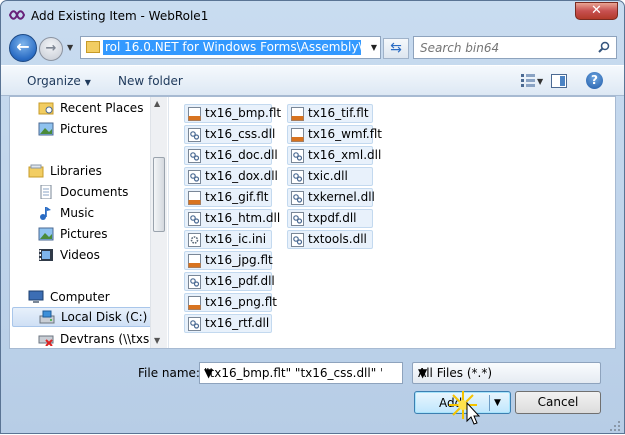 Image resolution: width=625 pixels, height=435 pixels. I want to click on music-icon, so click(45, 213).